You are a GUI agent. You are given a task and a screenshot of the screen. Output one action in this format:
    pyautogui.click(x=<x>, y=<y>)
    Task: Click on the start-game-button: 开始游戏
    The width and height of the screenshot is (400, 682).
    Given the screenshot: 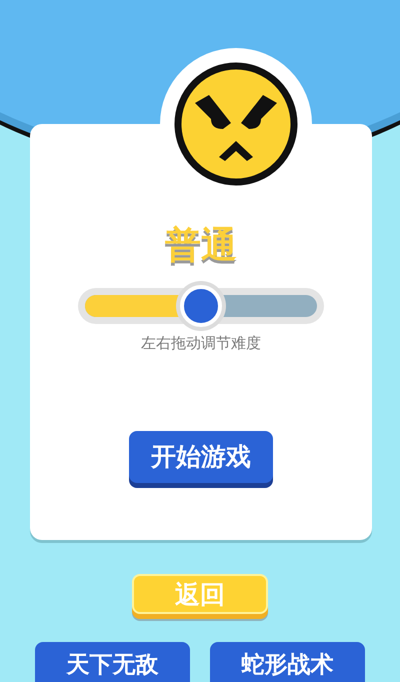 What is the action you would take?
    pyautogui.click(x=201, y=456)
    